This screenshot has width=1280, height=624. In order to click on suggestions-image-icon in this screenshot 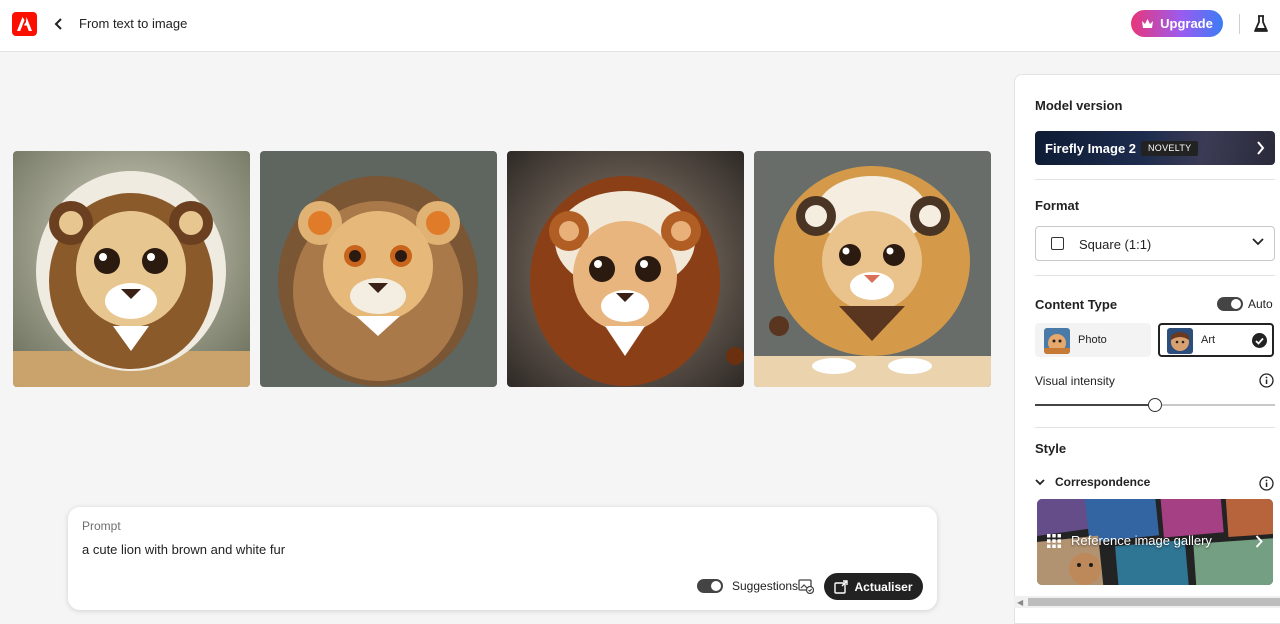, I will do `click(806, 586)`.